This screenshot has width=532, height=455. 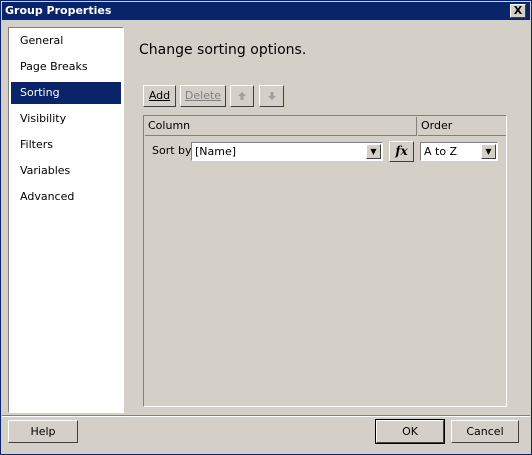 What do you see at coordinates (172, 150) in the screenshot?
I see `sort-by-label: Sort by` at bounding box center [172, 150].